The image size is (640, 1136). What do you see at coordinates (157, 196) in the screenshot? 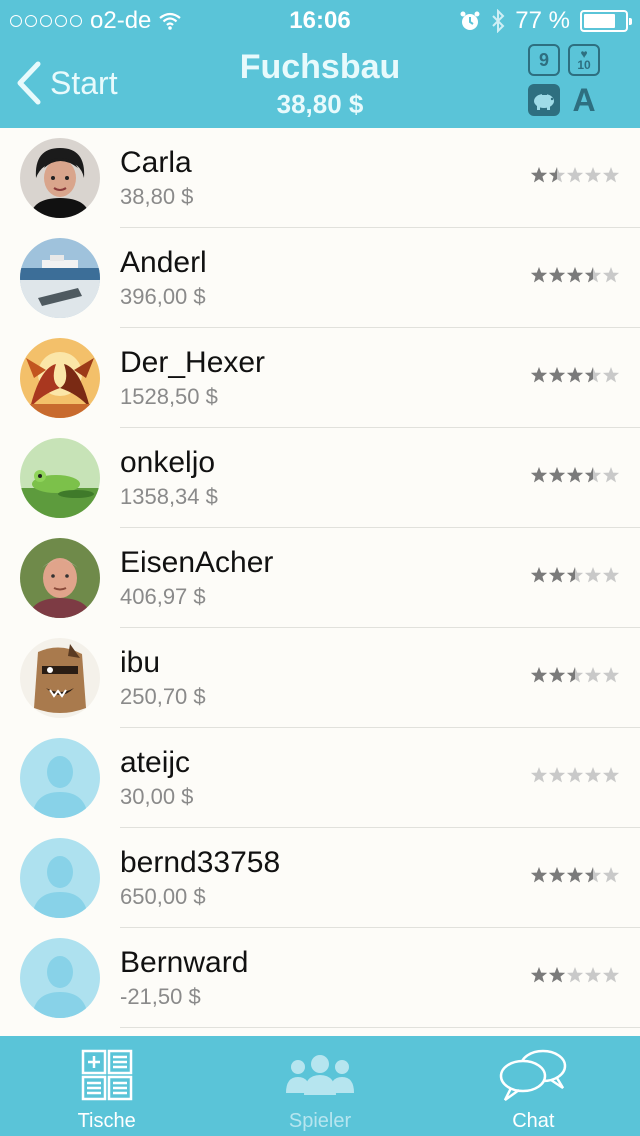
I see `player-amount: 38,80 $` at bounding box center [157, 196].